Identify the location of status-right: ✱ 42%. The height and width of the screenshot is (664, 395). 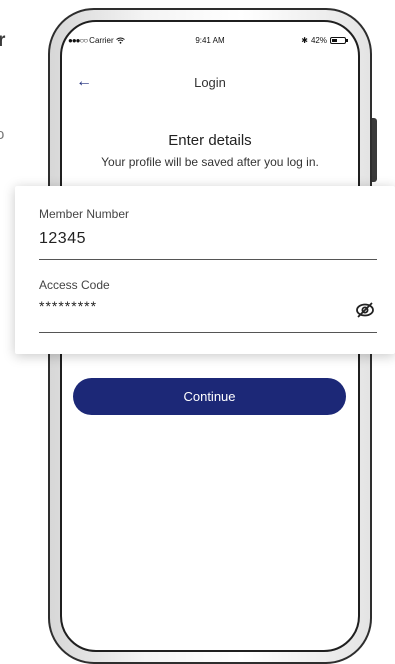
(324, 40).